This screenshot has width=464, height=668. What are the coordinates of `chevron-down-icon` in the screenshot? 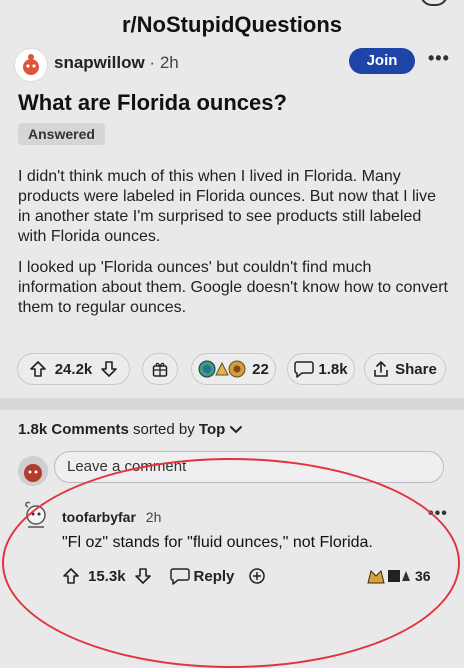 It's located at (236, 430).